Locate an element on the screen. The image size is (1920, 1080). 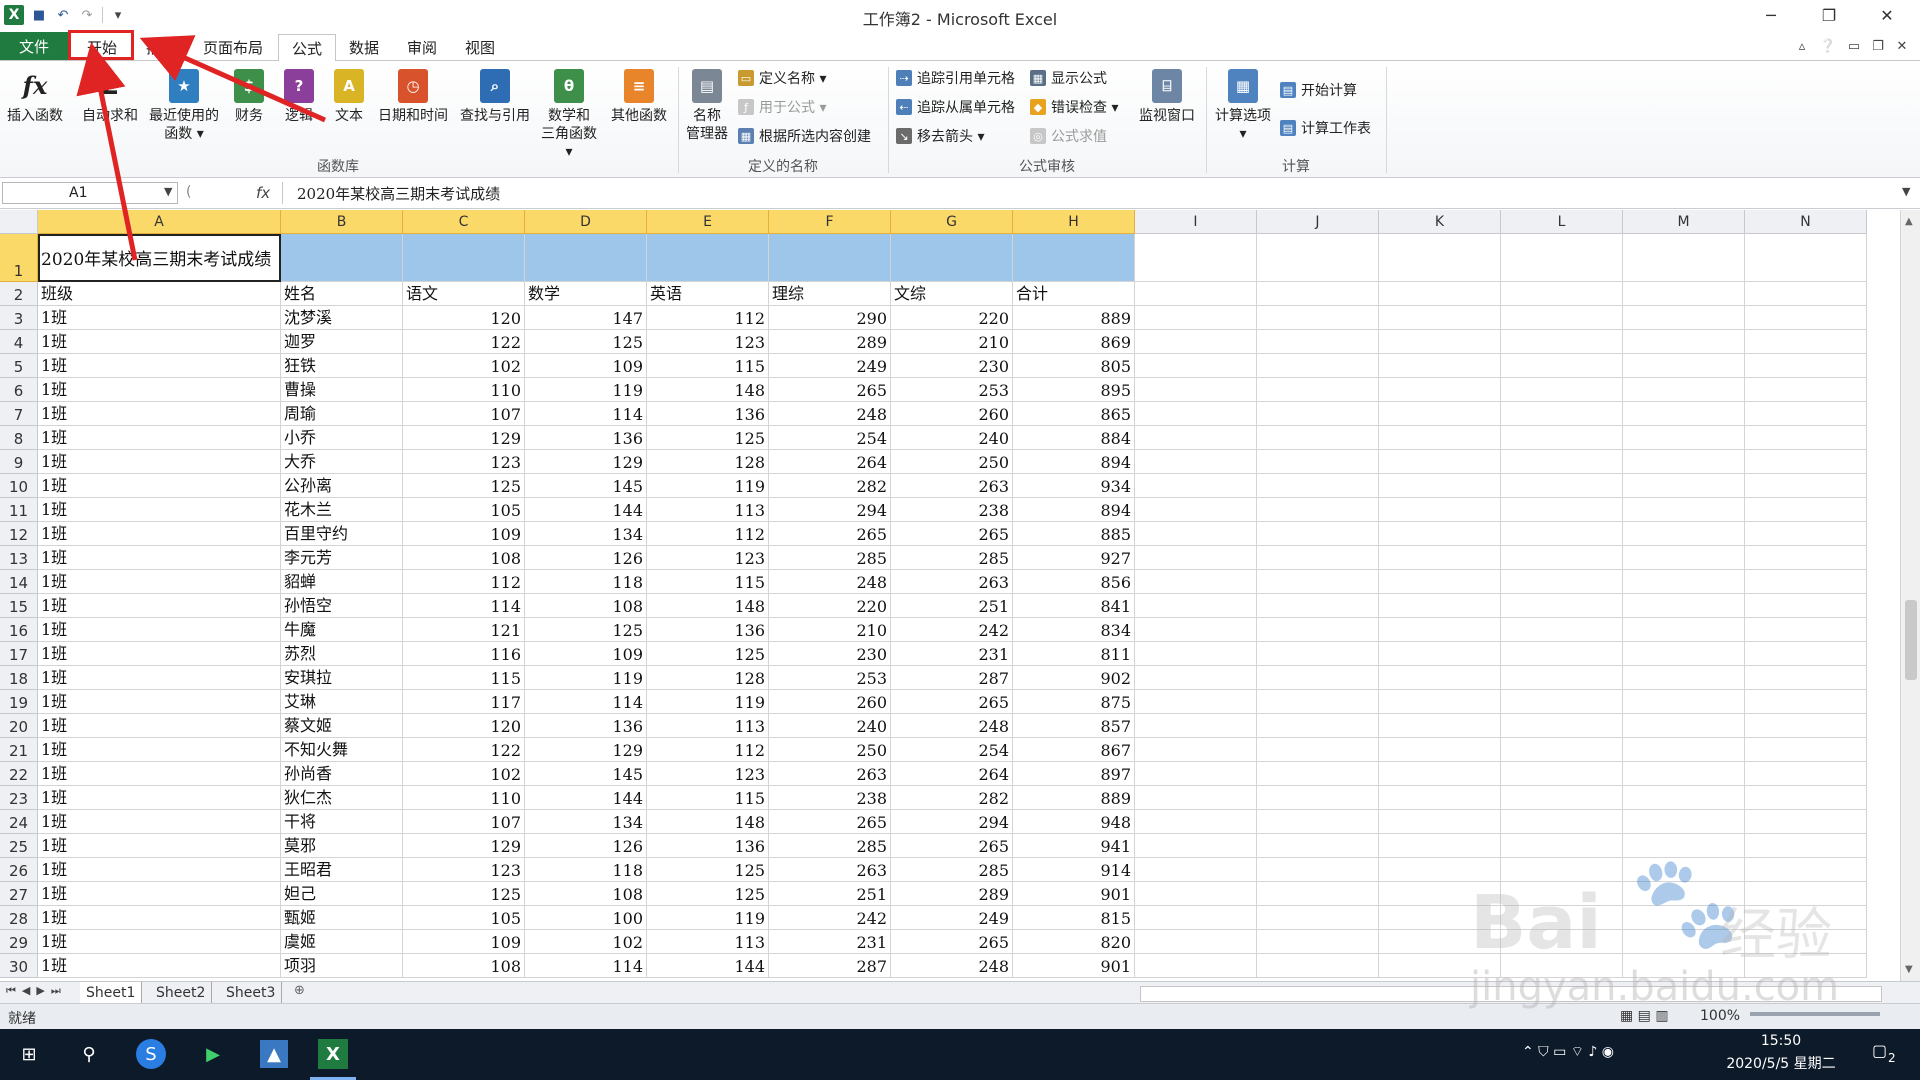
cell: 112 is located at coordinates (708, 318).